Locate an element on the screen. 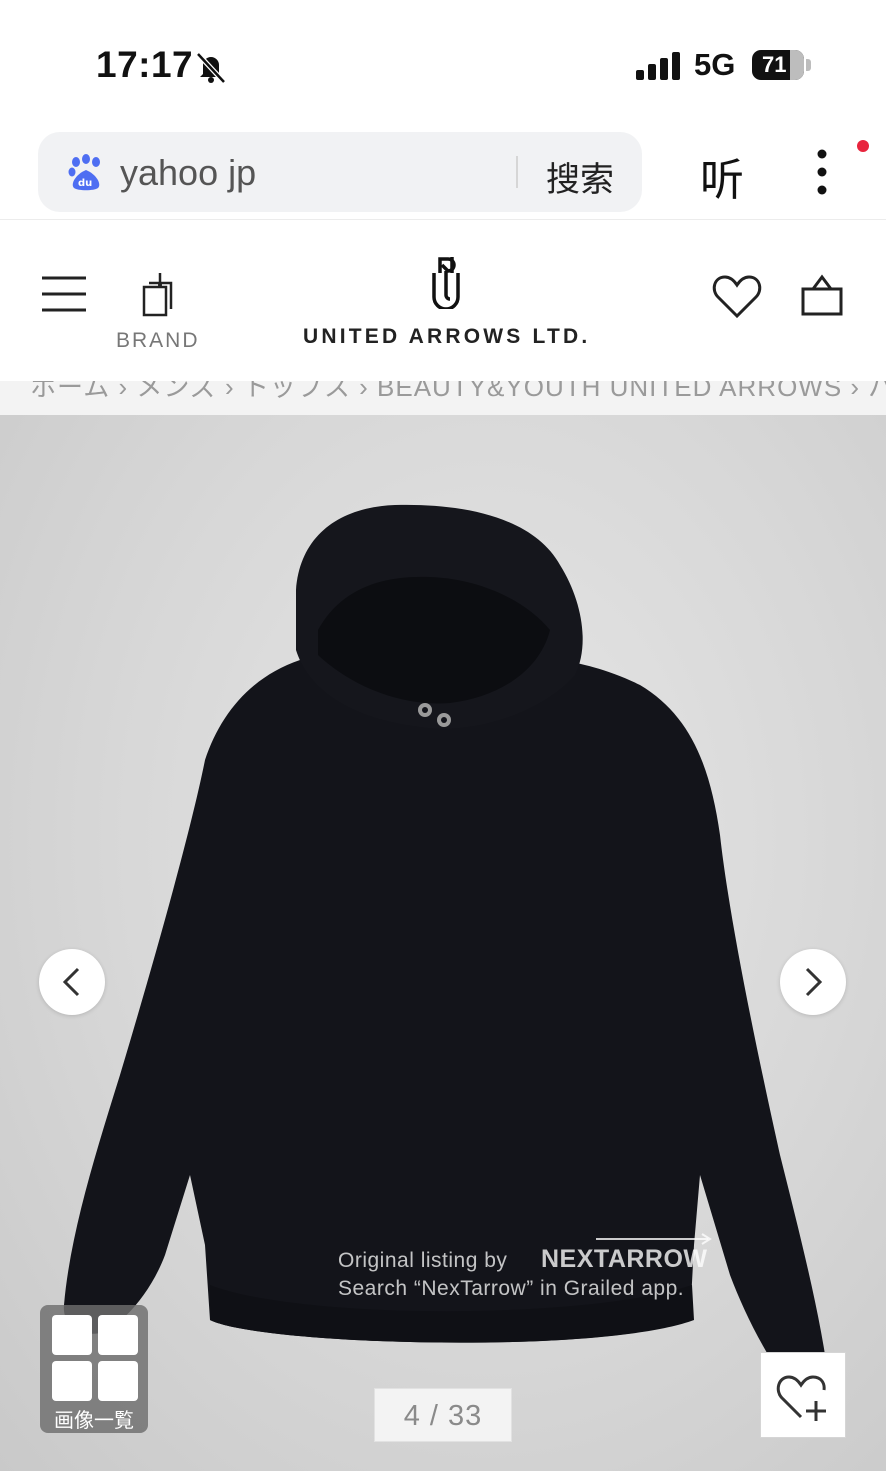  brand-tag-icon is located at coordinates (157, 295).